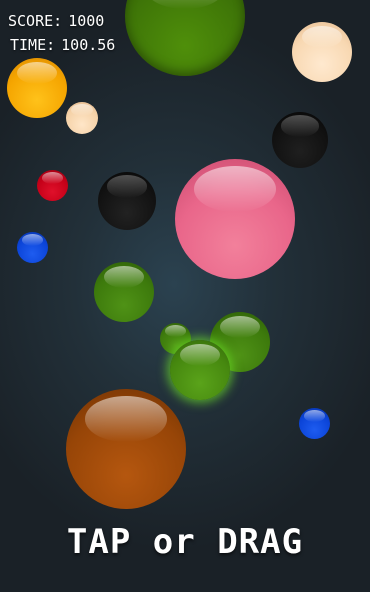 Image resolution: width=370 pixels, height=592 pixels. Describe the element at coordinates (86, 21) in the screenshot. I see `score-value: 1000` at that location.